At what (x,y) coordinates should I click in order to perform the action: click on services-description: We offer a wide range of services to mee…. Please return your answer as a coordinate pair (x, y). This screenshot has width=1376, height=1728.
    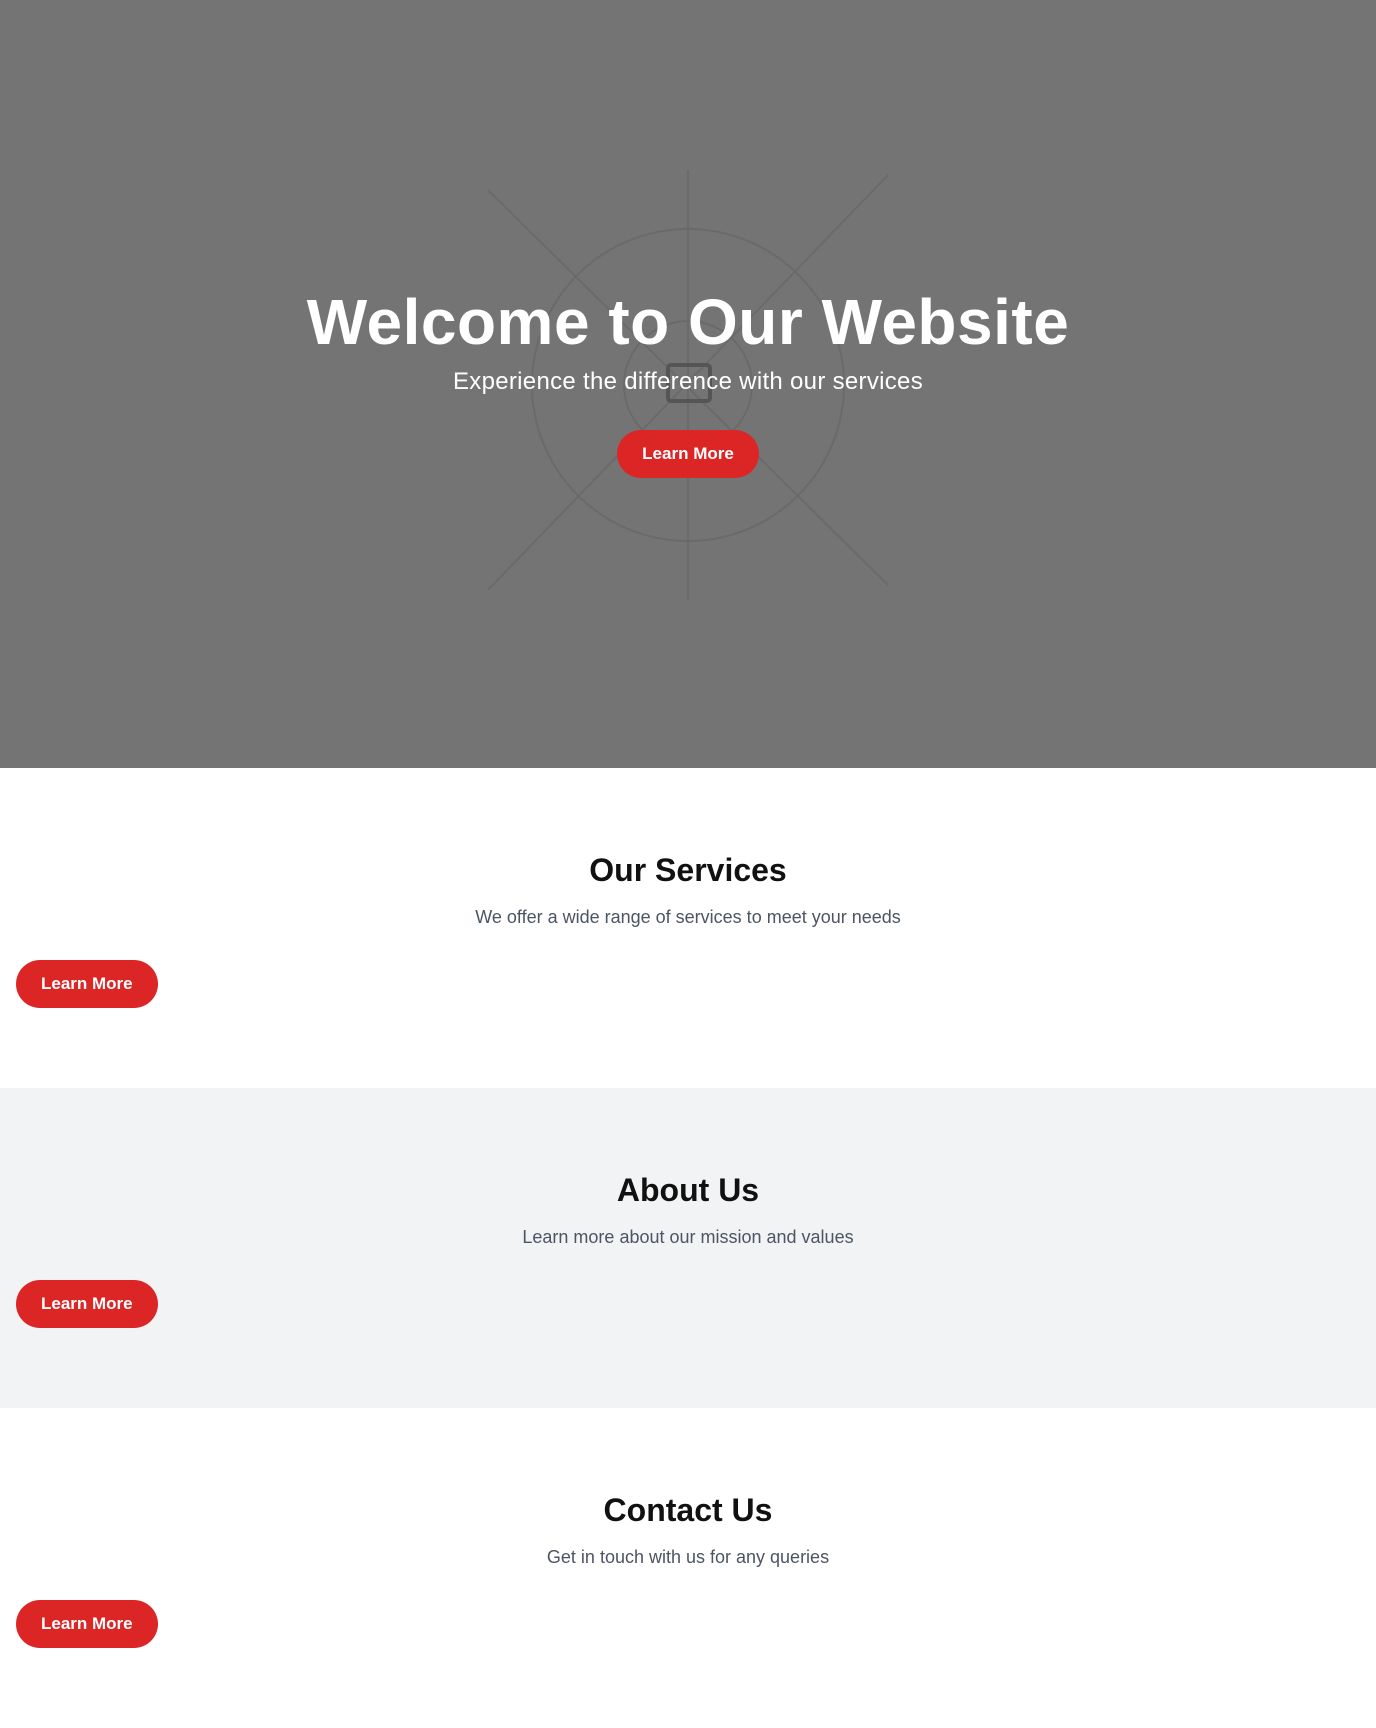
    Looking at the image, I should click on (688, 917).